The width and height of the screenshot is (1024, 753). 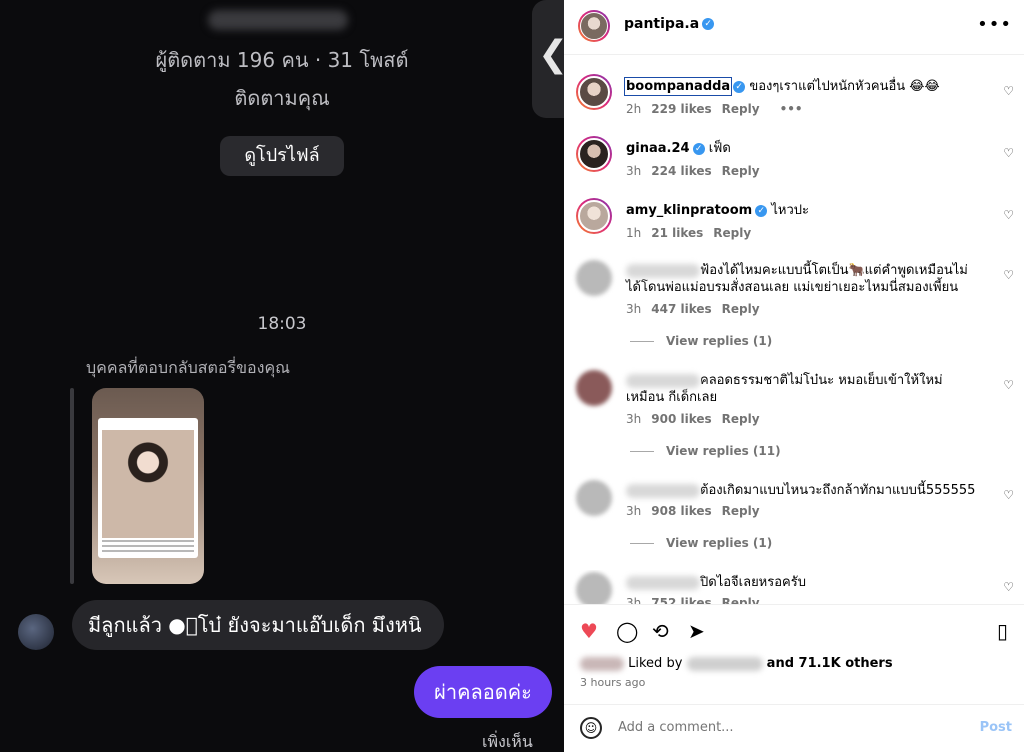 I want to click on story-photo, so click(x=148, y=484).